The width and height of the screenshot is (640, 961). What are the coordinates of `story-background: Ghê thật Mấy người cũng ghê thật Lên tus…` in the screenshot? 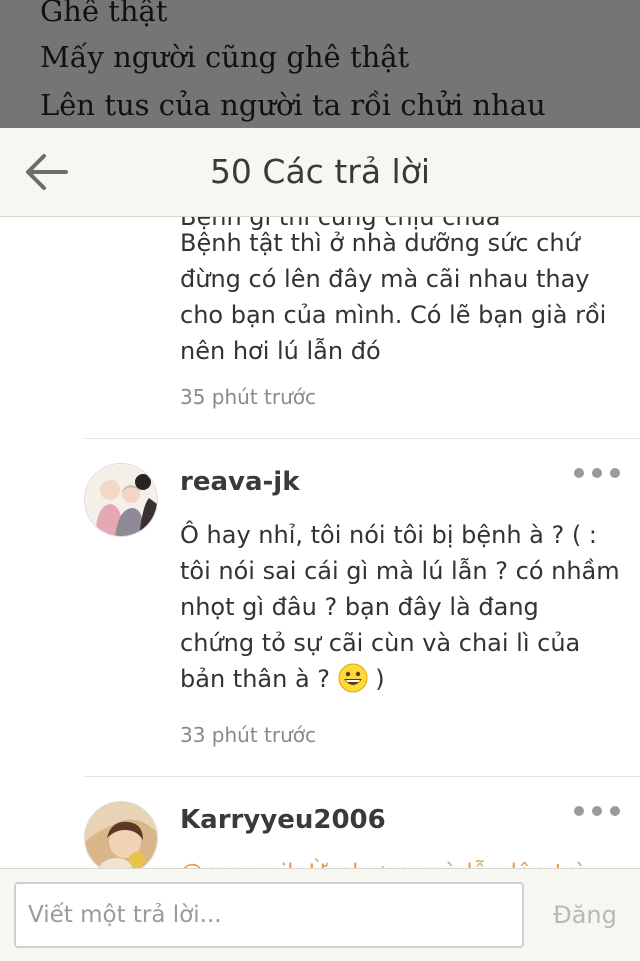 It's located at (320, 64).